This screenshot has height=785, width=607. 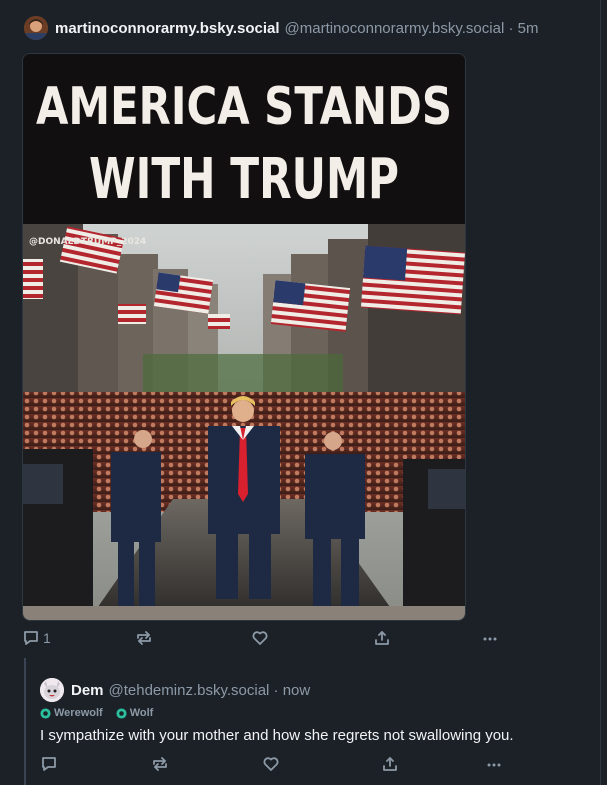 I want to click on label-text: Werewolf, so click(x=78, y=713).